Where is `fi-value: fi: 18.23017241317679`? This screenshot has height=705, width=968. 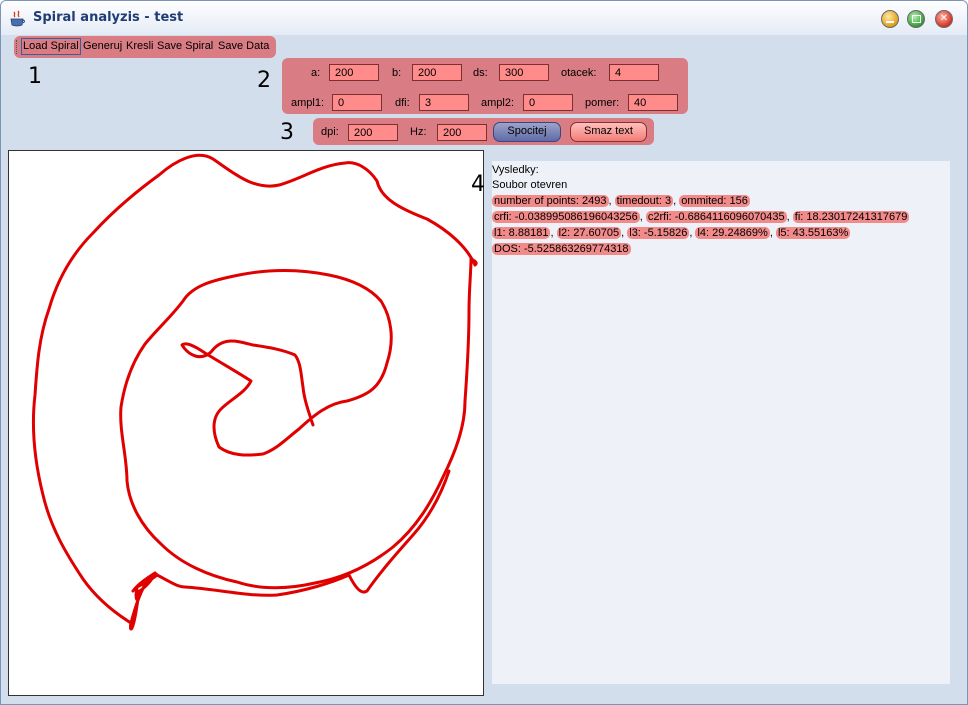 fi-value: fi: 18.23017241317679 is located at coordinates (851, 217).